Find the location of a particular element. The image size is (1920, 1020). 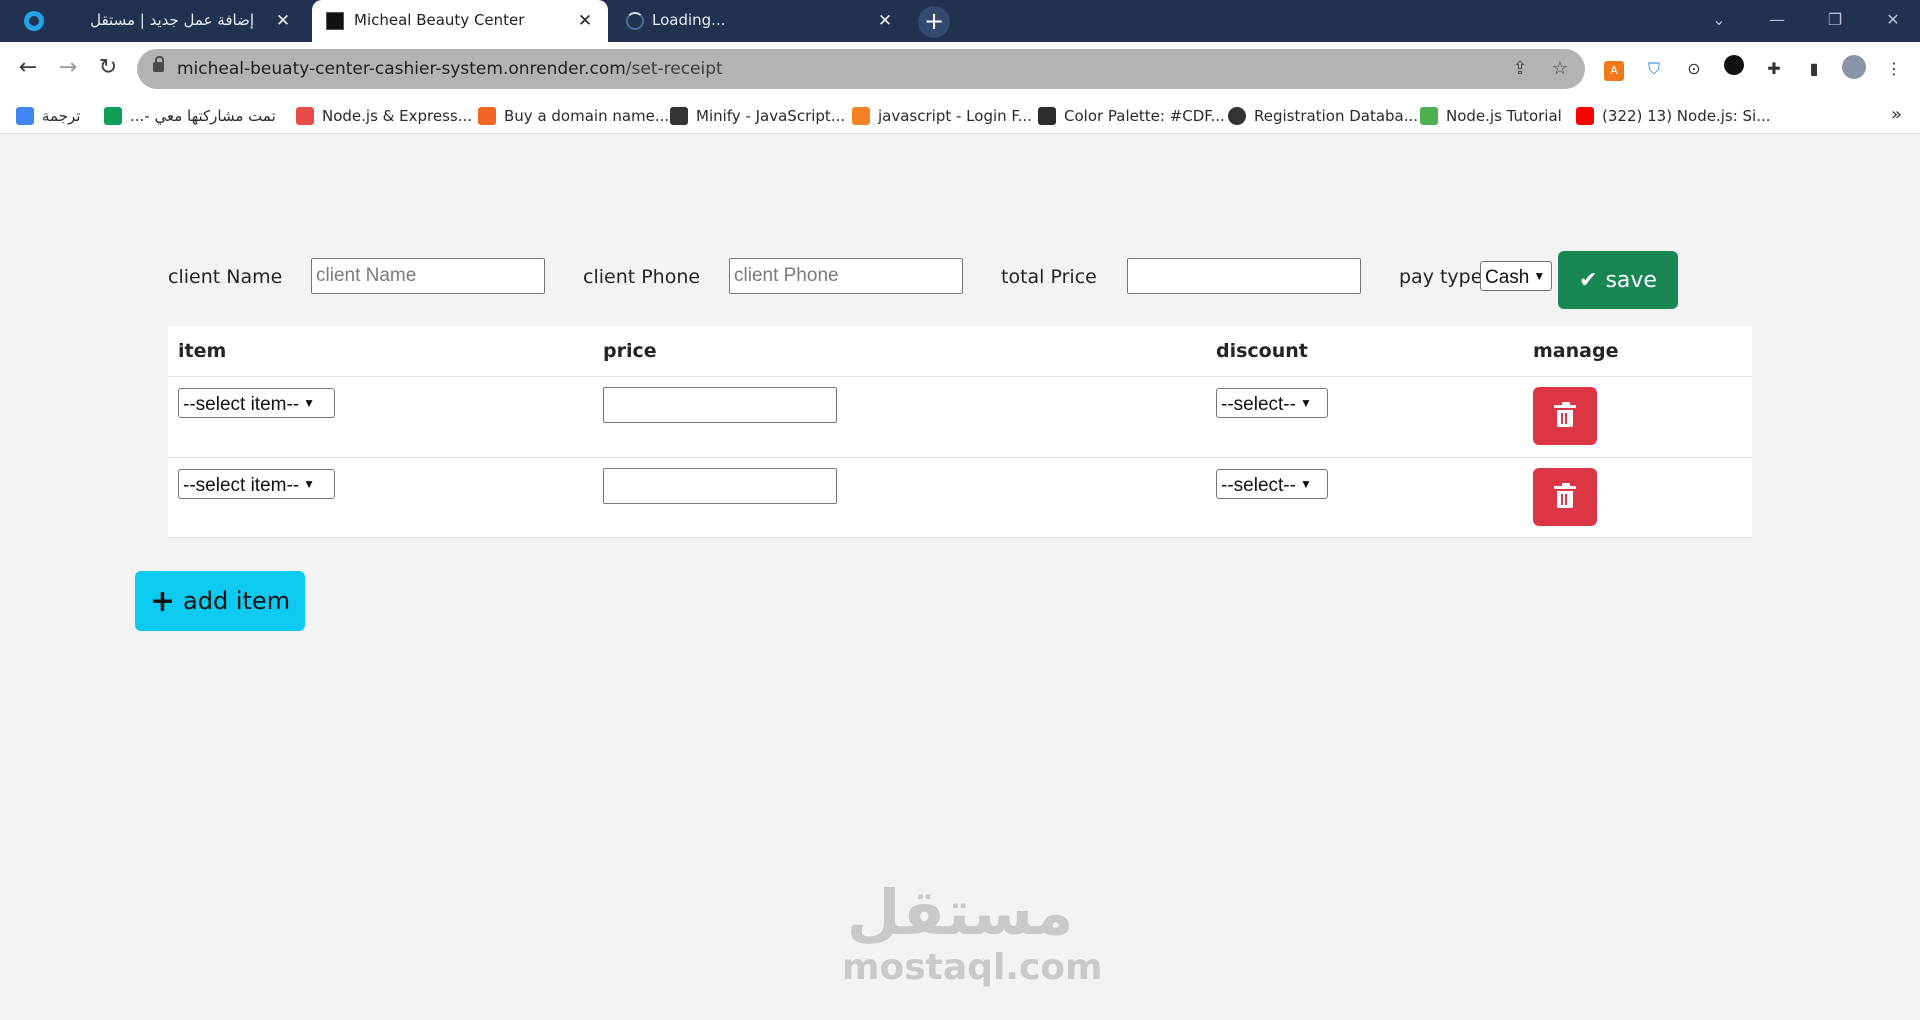

w3schools-icon is located at coordinates (1429, 116).